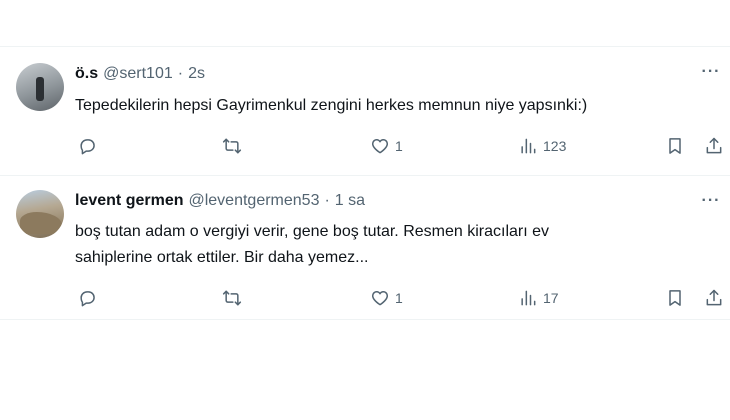  I want to click on divider, so click(365, 319).